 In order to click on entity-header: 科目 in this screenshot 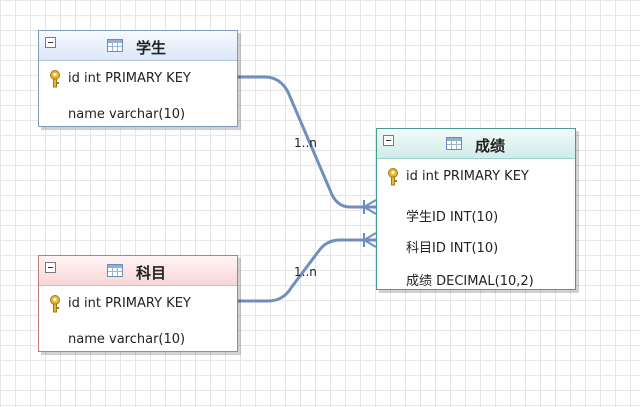, I will do `click(138, 271)`.